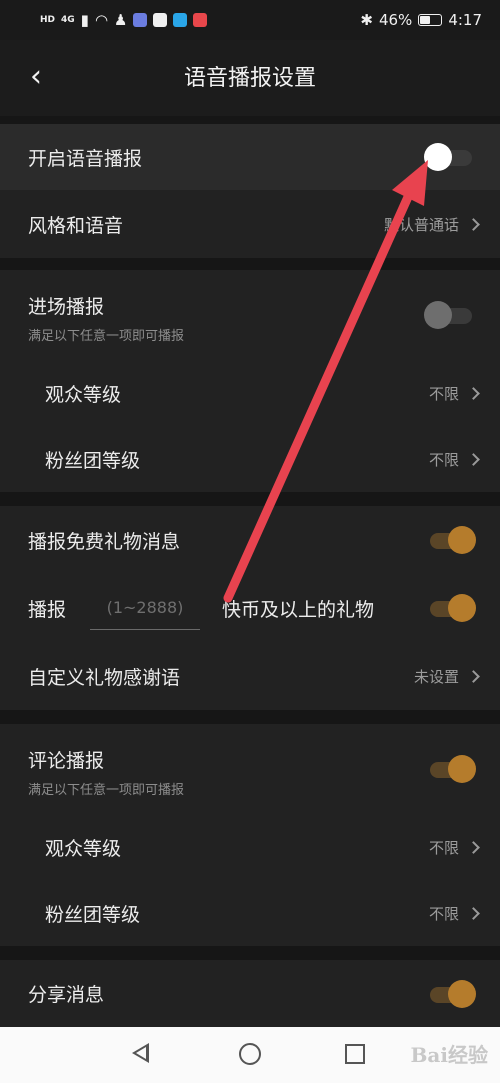  I want to click on music-app-icon, so click(140, 20).